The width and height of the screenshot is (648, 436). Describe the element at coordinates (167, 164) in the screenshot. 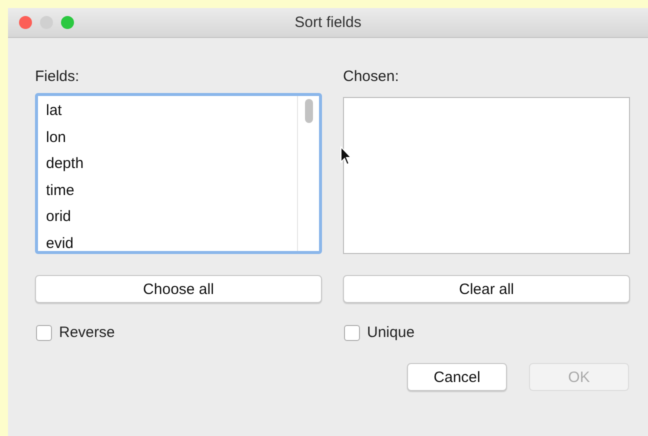

I see `list-item: depth` at that location.